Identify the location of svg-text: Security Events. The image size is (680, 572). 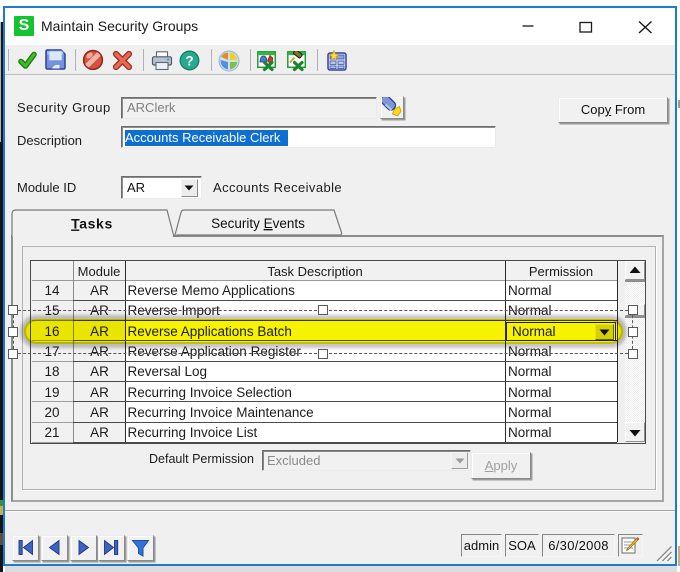
(258, 223).